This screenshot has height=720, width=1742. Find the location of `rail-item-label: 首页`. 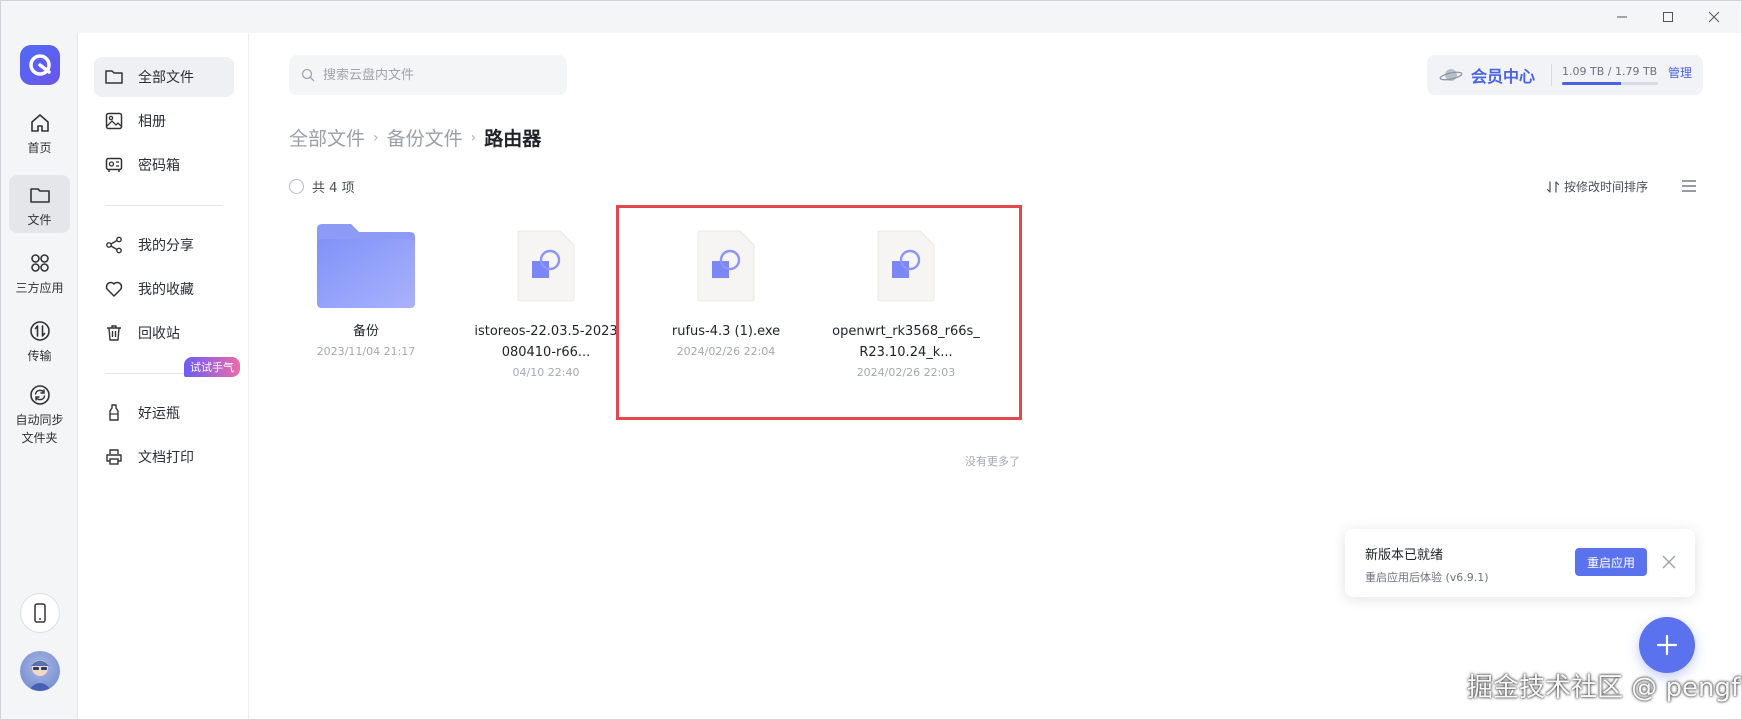

rail-item-label: 首页 is located at coordinates (39, 148).